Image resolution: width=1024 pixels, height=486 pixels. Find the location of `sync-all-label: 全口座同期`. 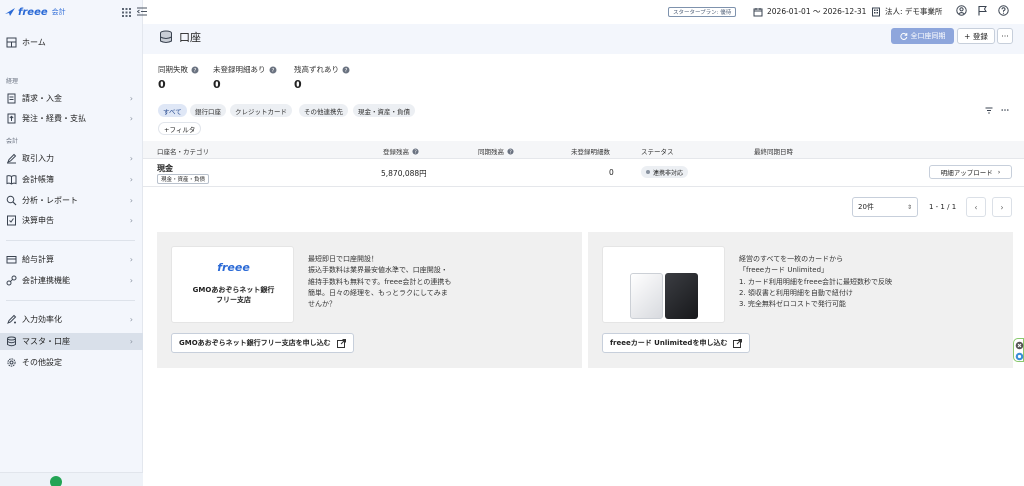

sync-all-label: 全口座同期 is located at coordinates (928, 36).